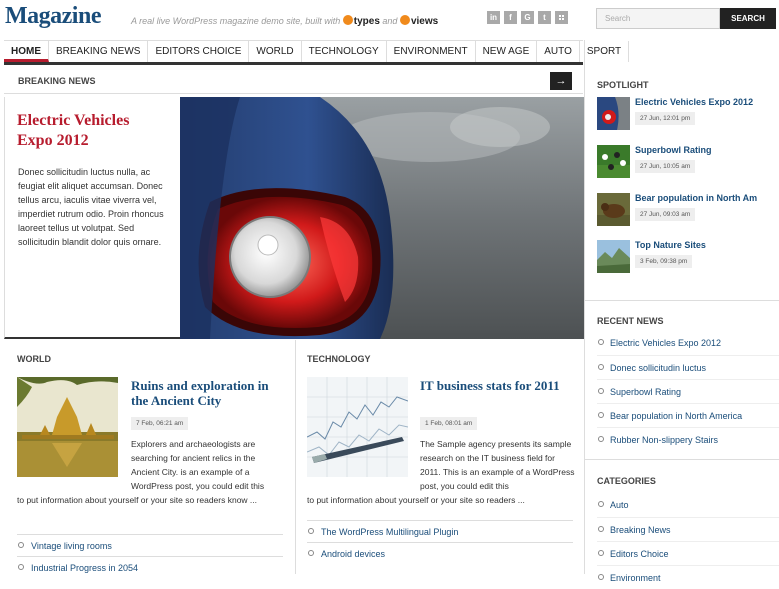 The width and height of the screenshot is (779, 589). I want to click on site-logo: Magazine, so click(53, 16).